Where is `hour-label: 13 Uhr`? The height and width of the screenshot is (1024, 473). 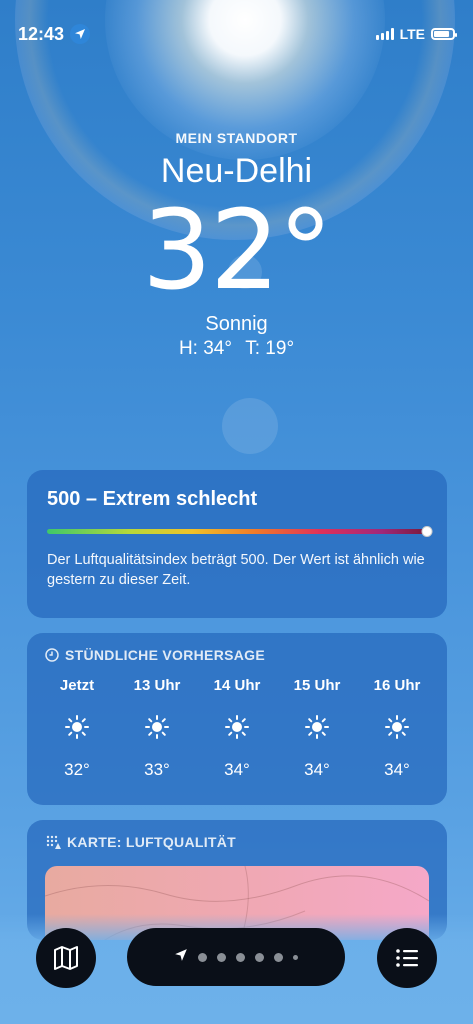 hour-label: 13 Uhr is located at coordinates (157, 685).